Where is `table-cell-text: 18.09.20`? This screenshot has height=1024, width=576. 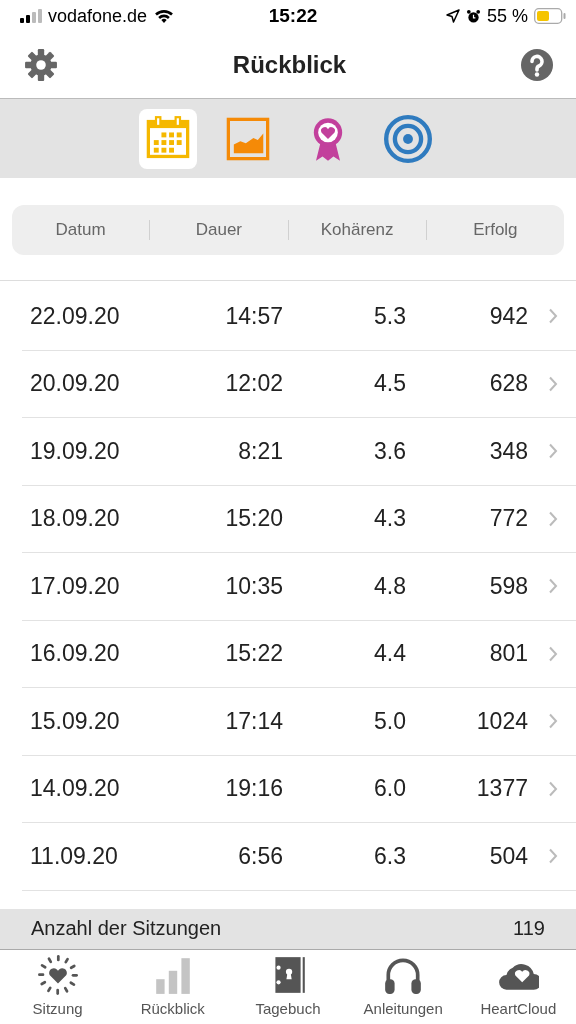
table-cell-text: 18.09.20 is located at coordinates (75, 519).